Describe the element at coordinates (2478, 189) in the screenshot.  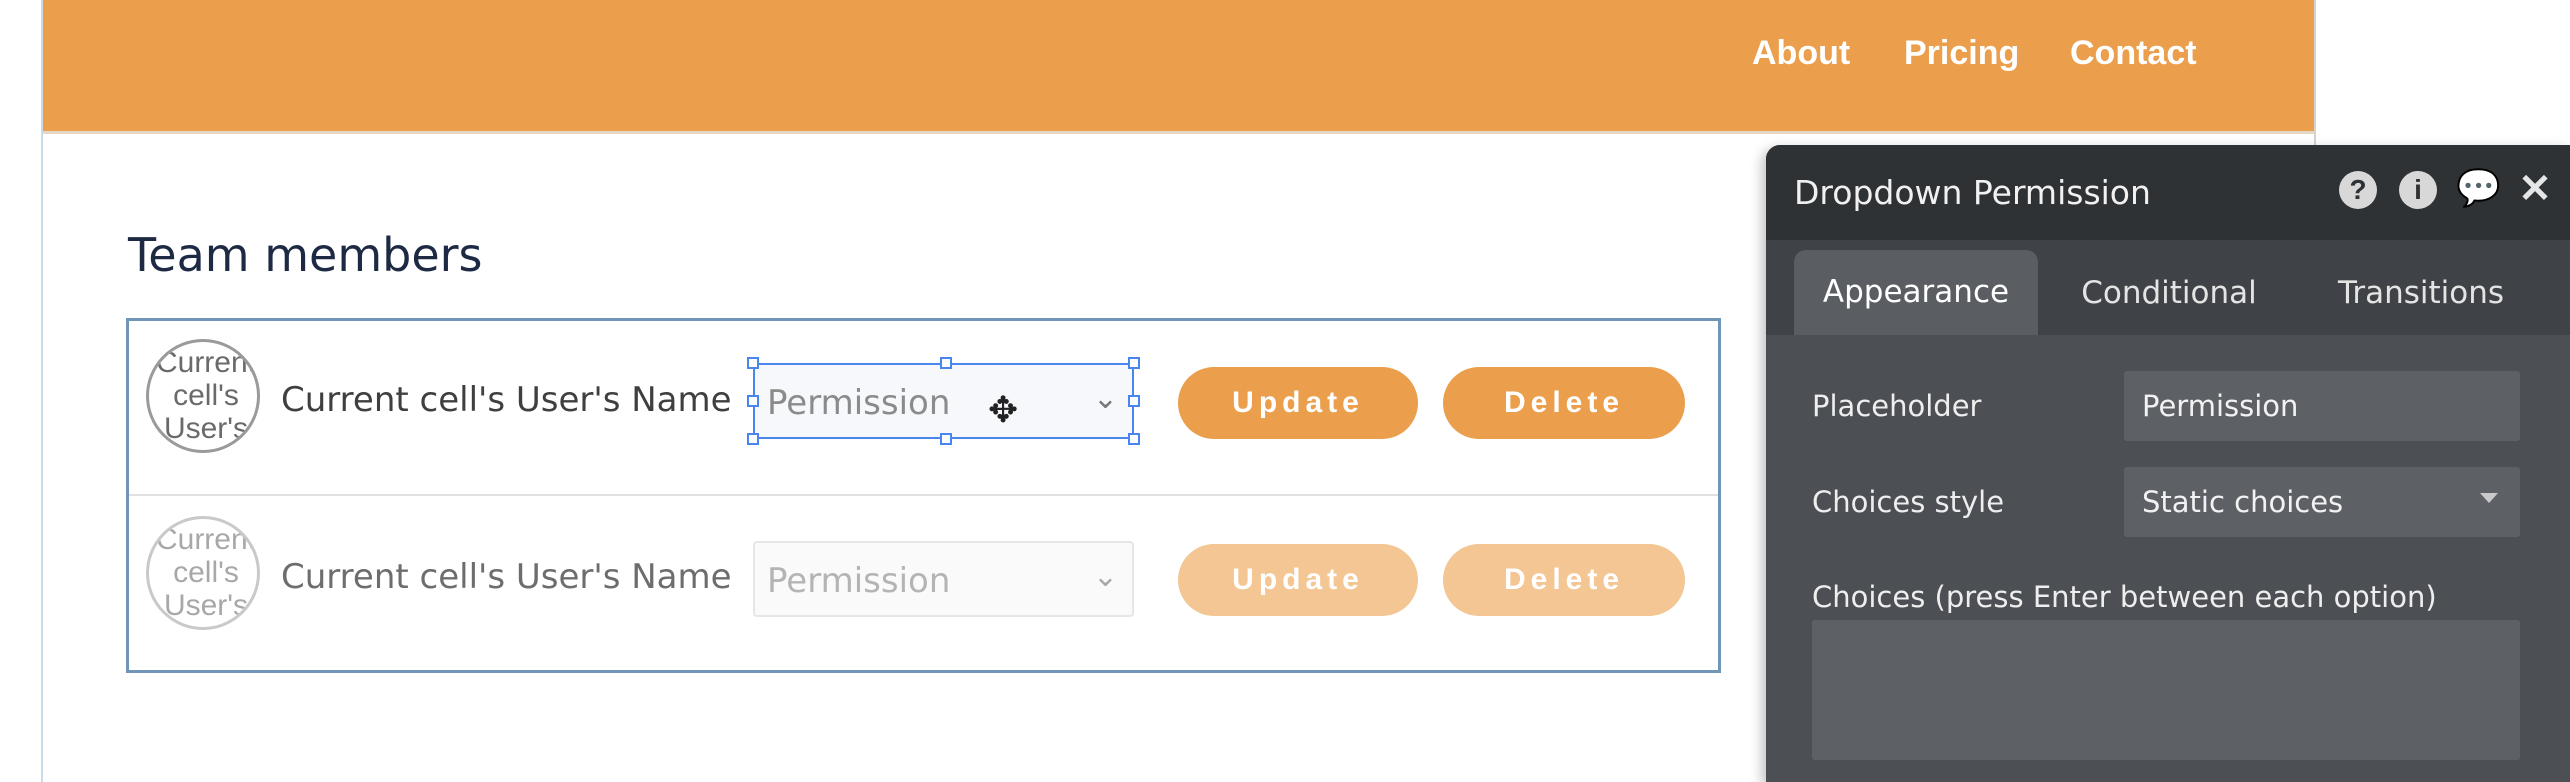
I see `comment-icon: 💬` at that location.